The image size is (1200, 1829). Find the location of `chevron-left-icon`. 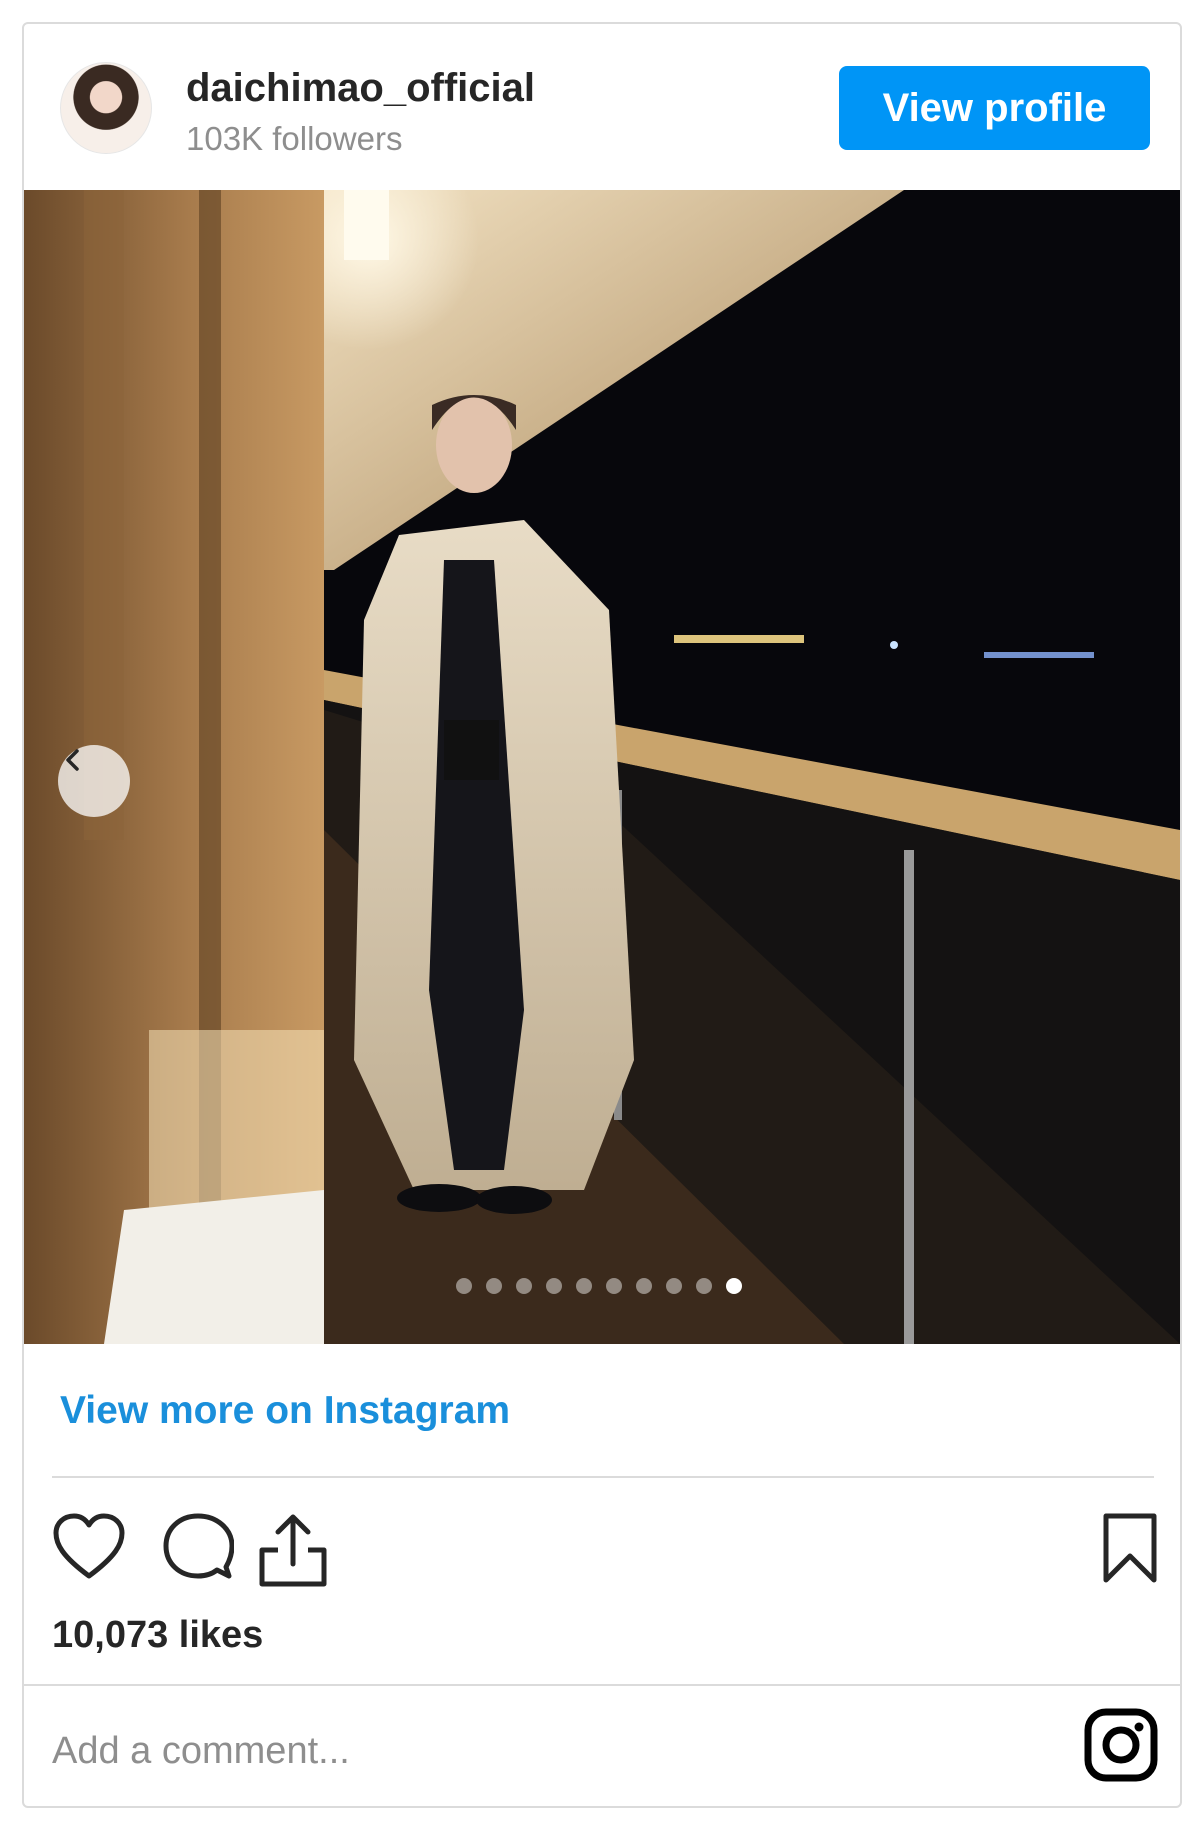

chevron-left-icon is located at coordinates (72, 760).